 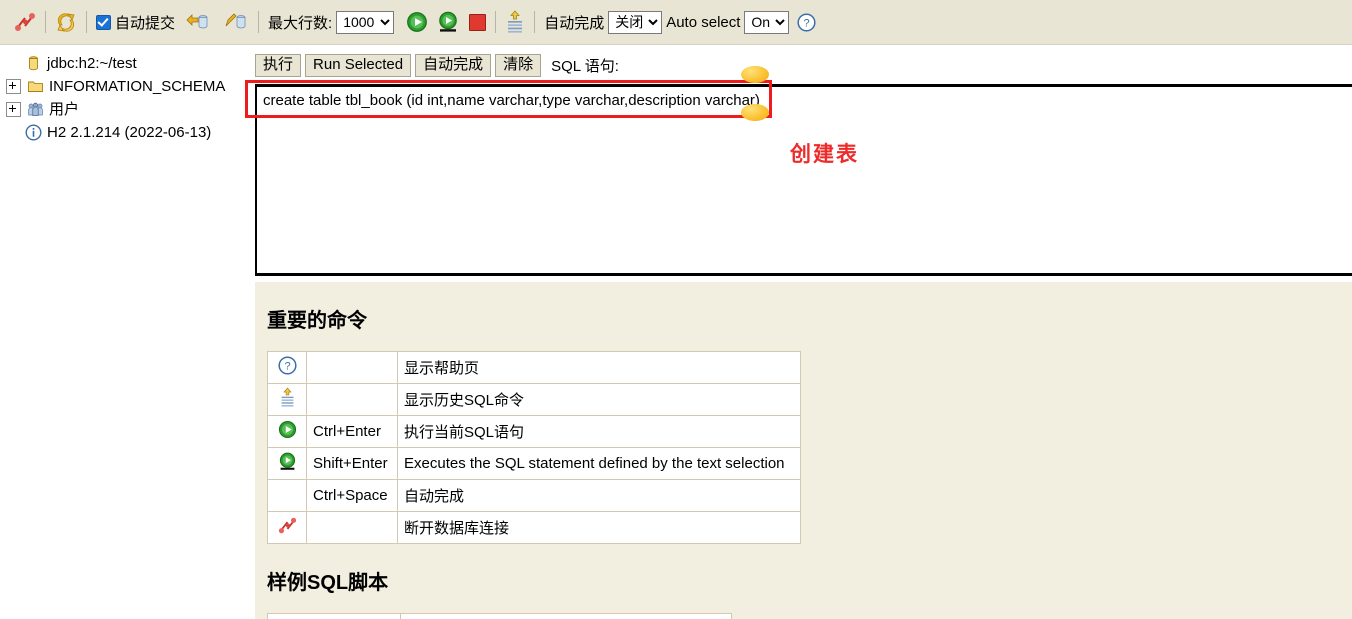 I want to click on info-icon, so click(x=33, y=132).